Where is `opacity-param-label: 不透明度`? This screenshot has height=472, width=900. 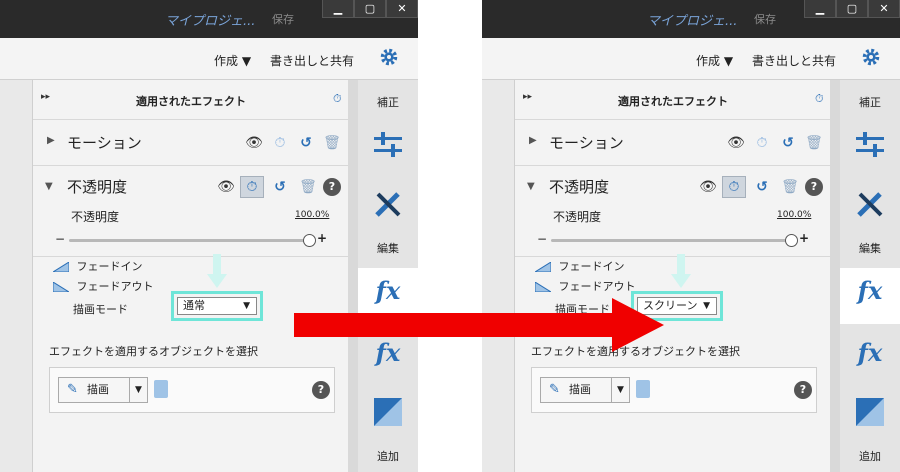 opacity-param-label: 不透明度 is located at coordinates (577, 217).